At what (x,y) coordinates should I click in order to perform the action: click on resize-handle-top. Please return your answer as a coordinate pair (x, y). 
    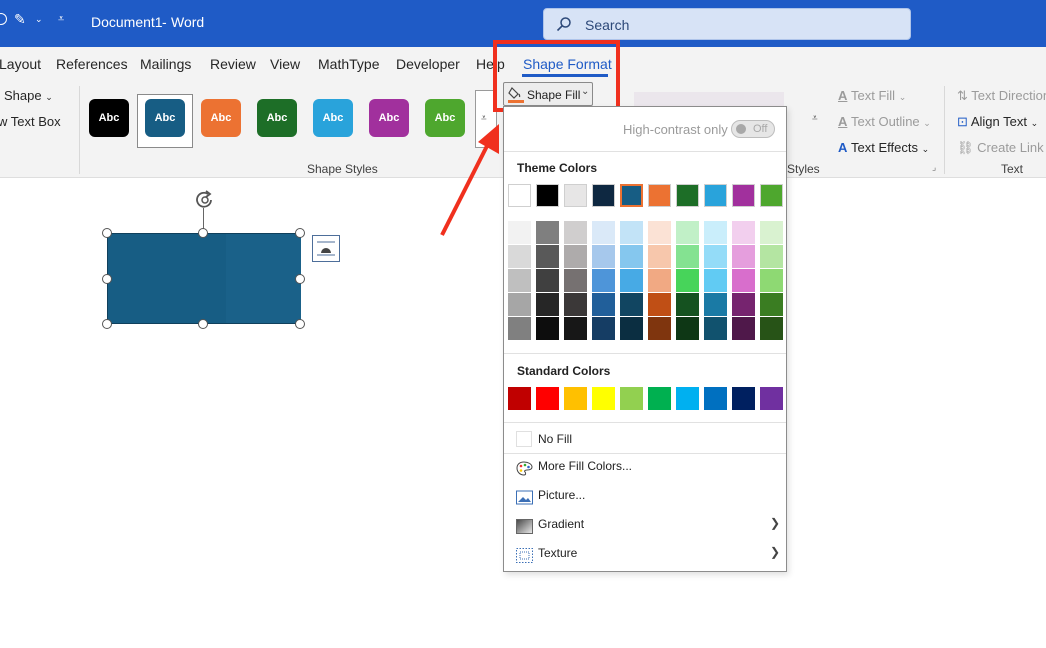
    Looking at the image, I should click on (203, 233).